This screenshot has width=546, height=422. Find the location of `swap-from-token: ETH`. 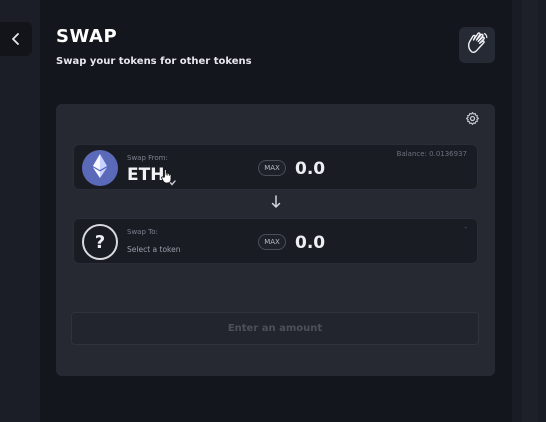

swap-from-token: ETH is located at coordinates (145, 175).